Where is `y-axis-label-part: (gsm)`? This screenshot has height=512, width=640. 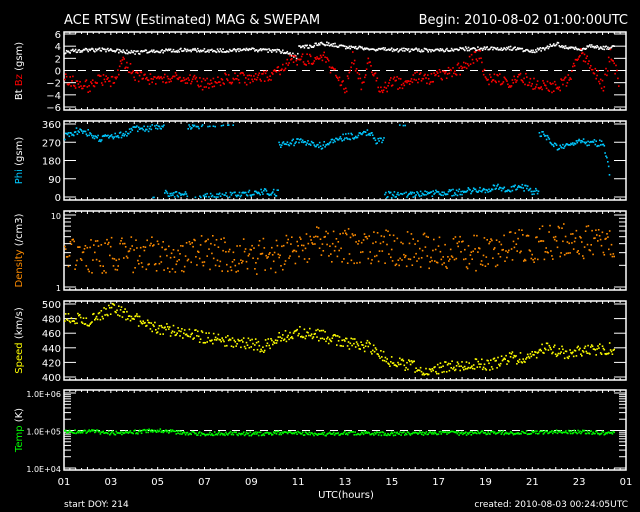 y-axis-label-part: (gsm) is located at coordinates (19, 58).